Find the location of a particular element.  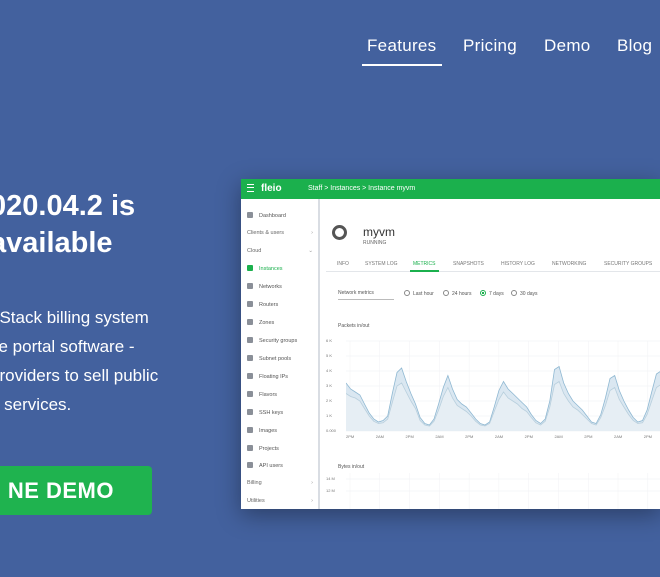

y-tick-label: 1 K is located at coordinates (329, 415).